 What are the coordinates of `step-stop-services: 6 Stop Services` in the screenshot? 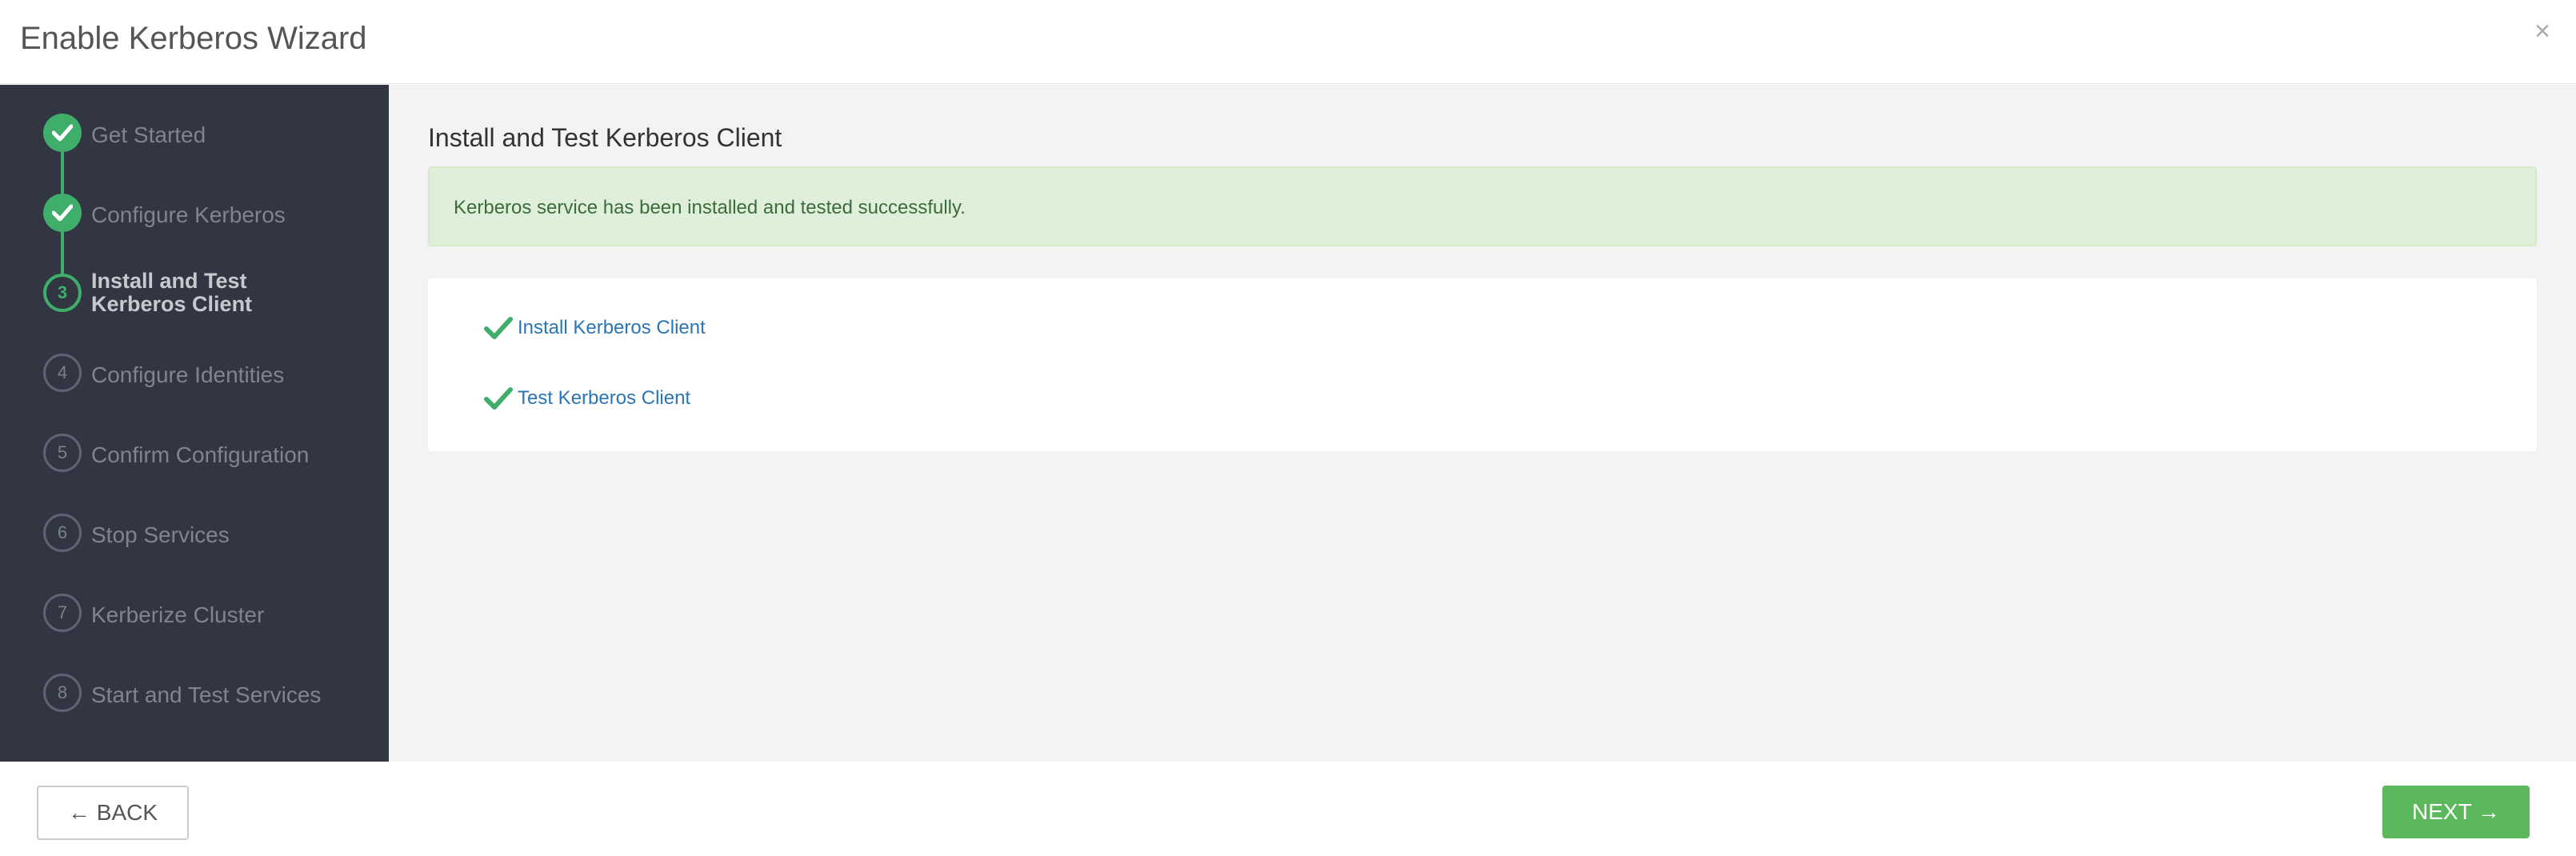 It's located at (194, 538).